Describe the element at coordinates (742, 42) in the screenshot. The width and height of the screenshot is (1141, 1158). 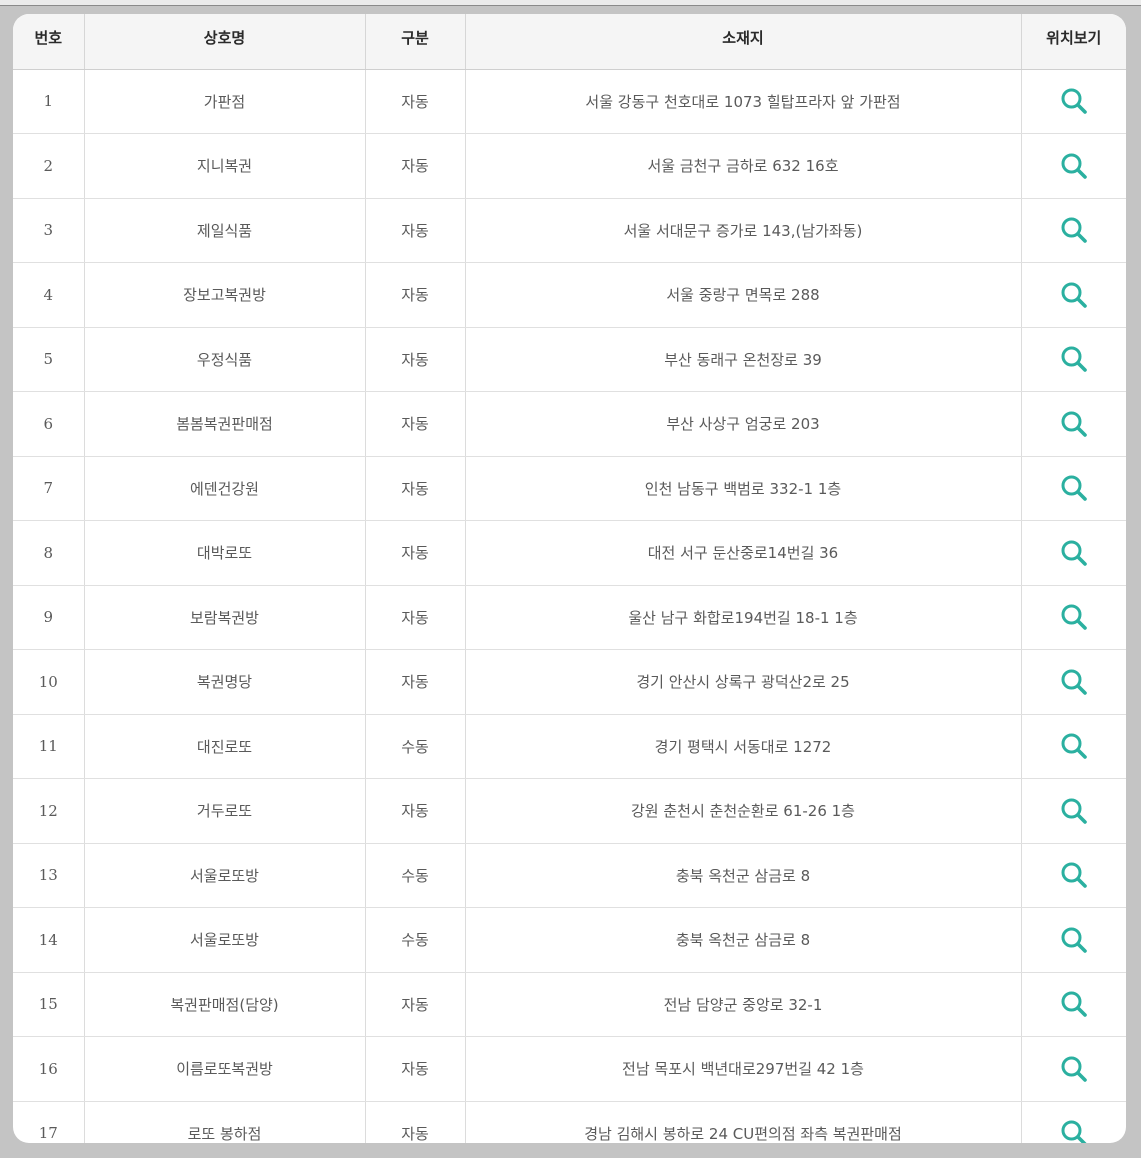
I see `column-header-address: 소재지` at that location.